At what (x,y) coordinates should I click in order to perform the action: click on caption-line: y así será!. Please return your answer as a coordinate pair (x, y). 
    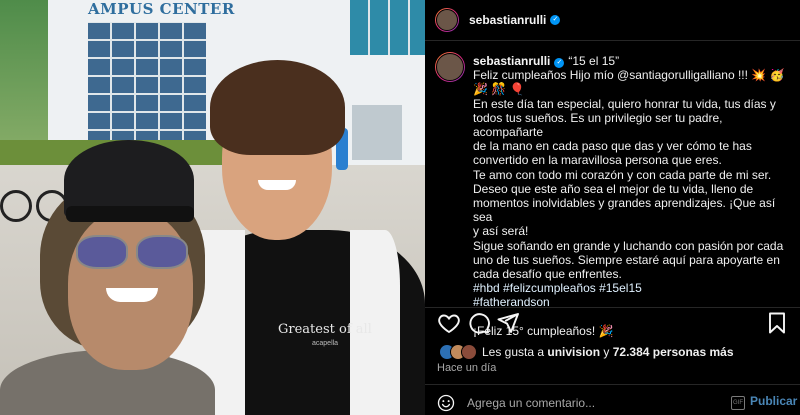
    Looking at the image, I should click on (501, 231).